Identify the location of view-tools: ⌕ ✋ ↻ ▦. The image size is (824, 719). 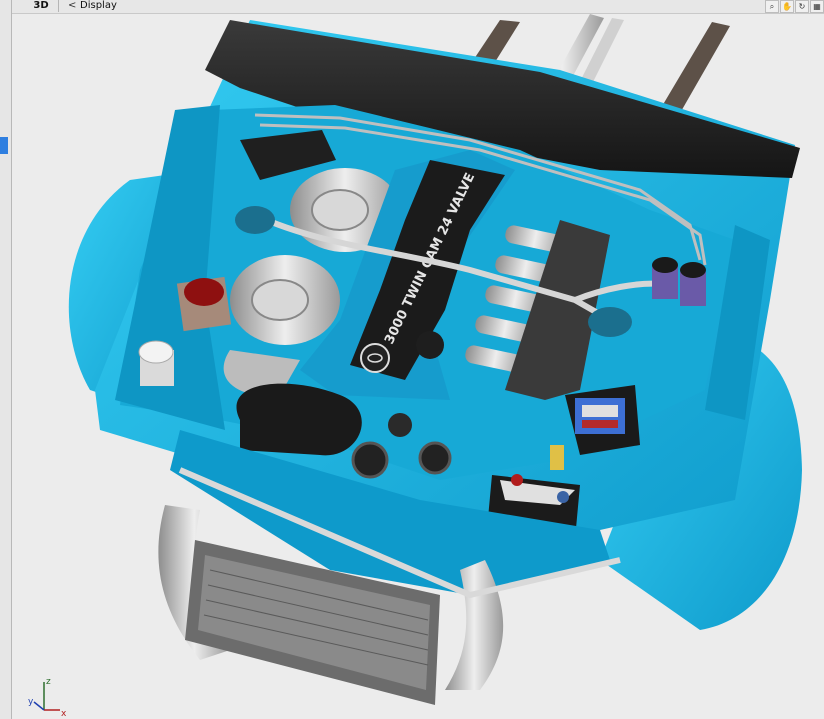
(794, 6).